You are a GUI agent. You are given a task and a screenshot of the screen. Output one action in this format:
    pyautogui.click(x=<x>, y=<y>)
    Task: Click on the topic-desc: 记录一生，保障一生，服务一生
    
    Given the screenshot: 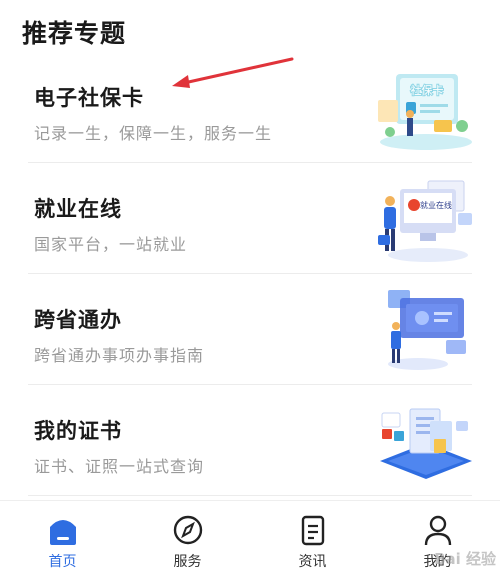 What is the action you would take?
    pyautogui.click(x=153, y=133)
    